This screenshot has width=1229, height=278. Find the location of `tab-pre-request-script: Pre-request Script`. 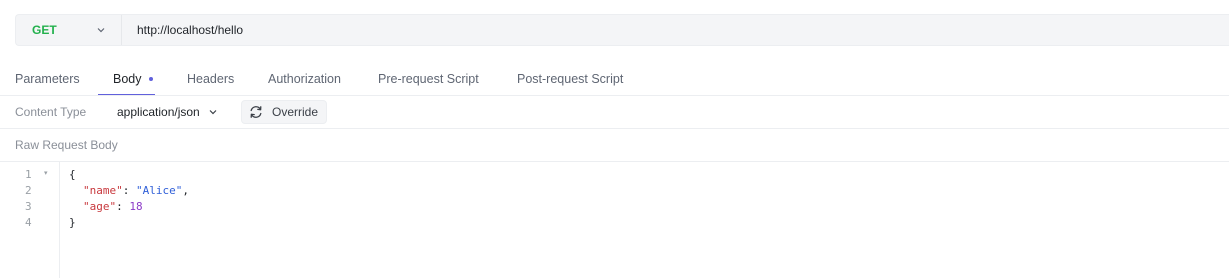

tab-pre-request-script: Pre-request Script is located at coordinates (428, 79).